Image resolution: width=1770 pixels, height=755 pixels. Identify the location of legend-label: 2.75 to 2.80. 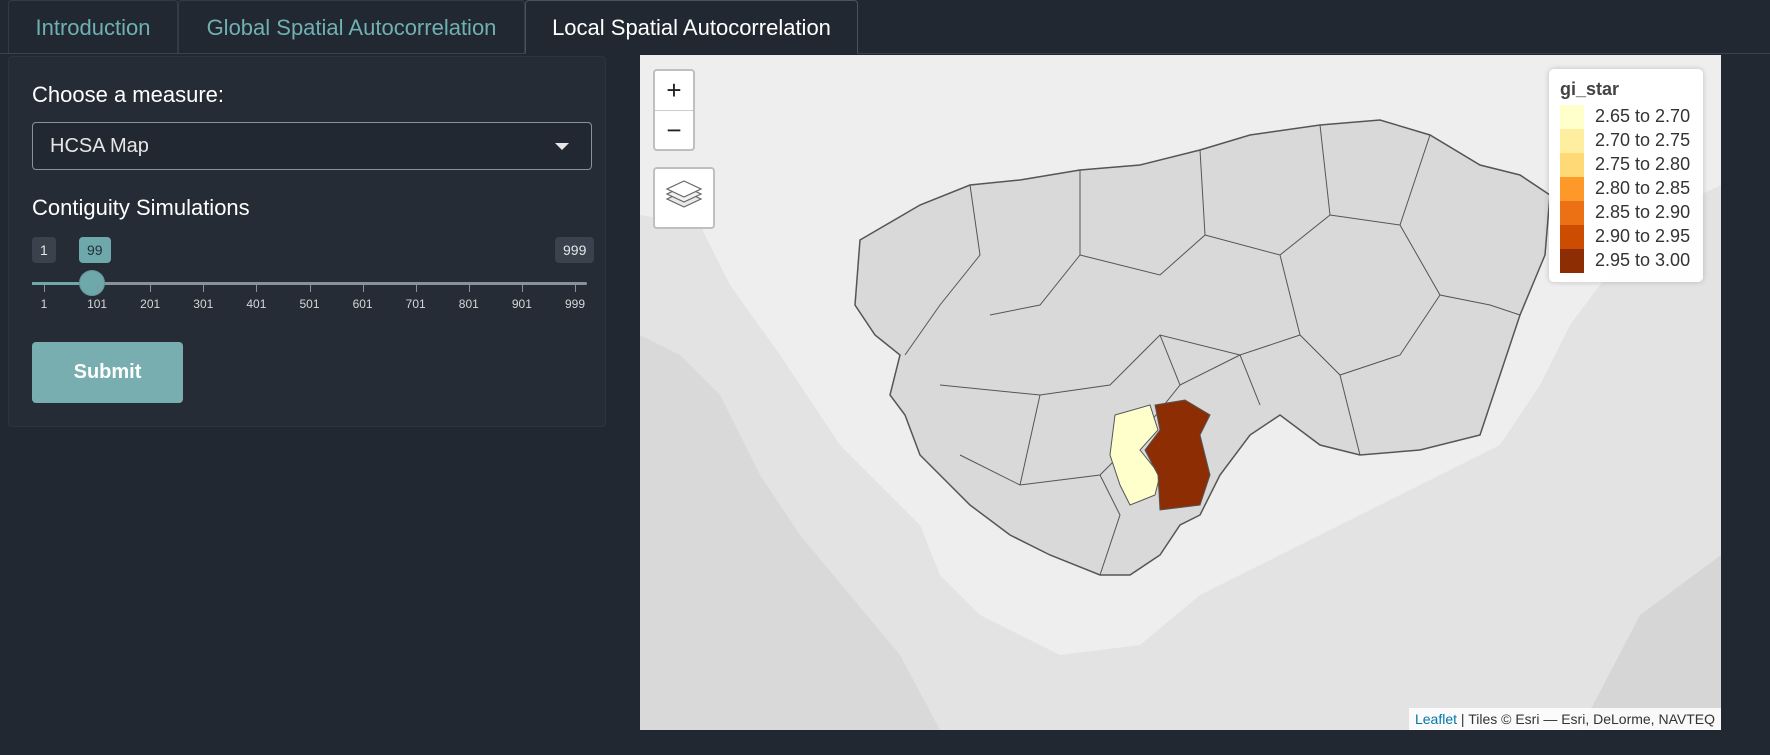
(1643, 164).